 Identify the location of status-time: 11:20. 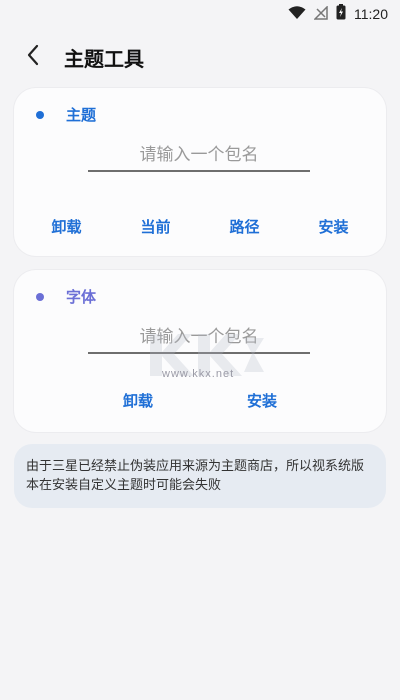
(371, 14).